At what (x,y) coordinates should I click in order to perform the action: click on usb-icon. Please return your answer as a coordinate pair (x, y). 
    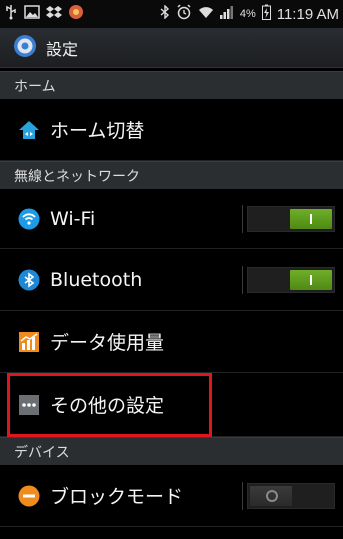
    Looking at the image, I should click on (11, 14).